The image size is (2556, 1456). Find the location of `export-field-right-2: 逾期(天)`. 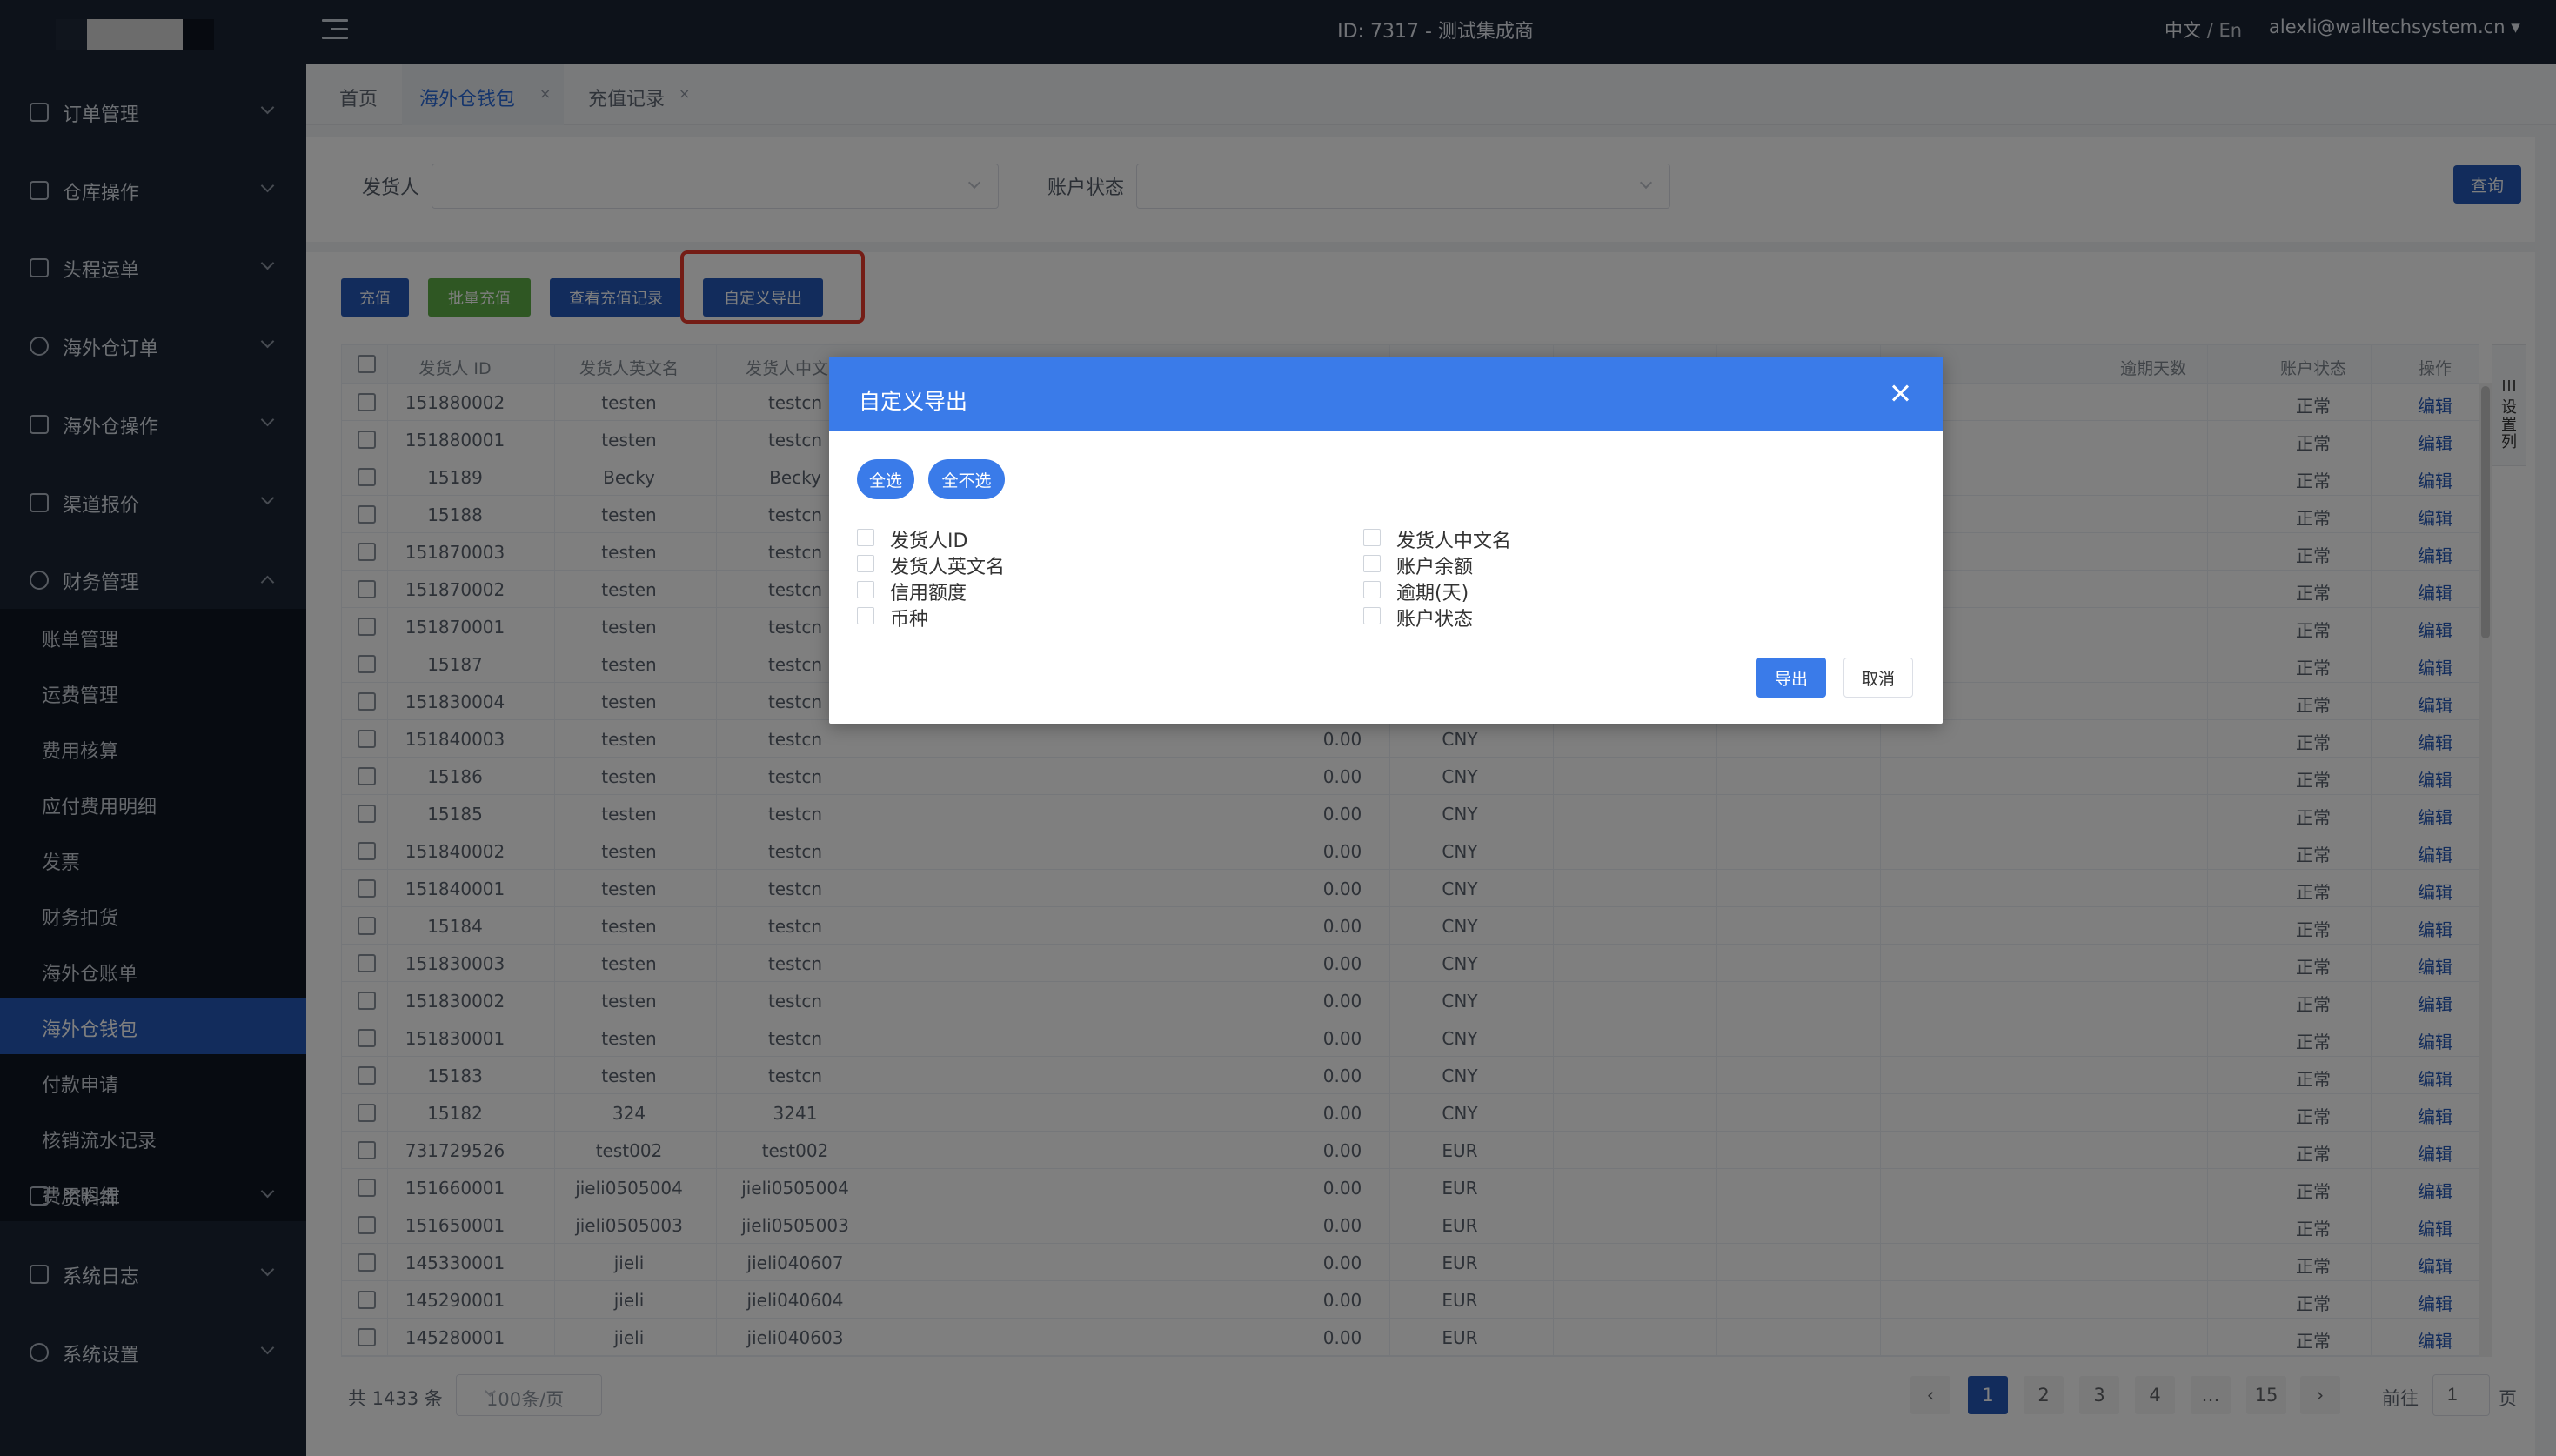

export-field-right-2: 逾期(天) is located at coordinates (1493, 591).